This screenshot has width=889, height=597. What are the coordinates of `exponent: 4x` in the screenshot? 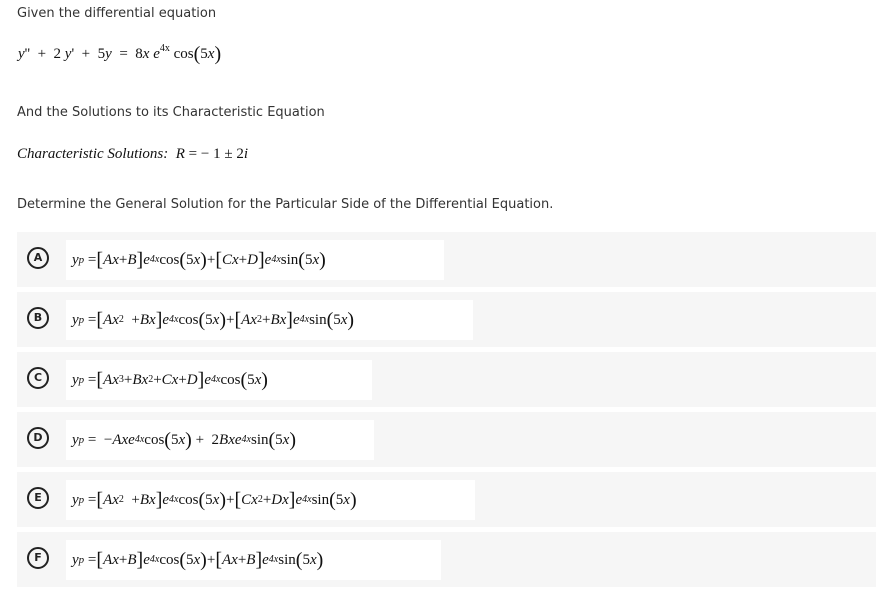 It's located at (164, 48).